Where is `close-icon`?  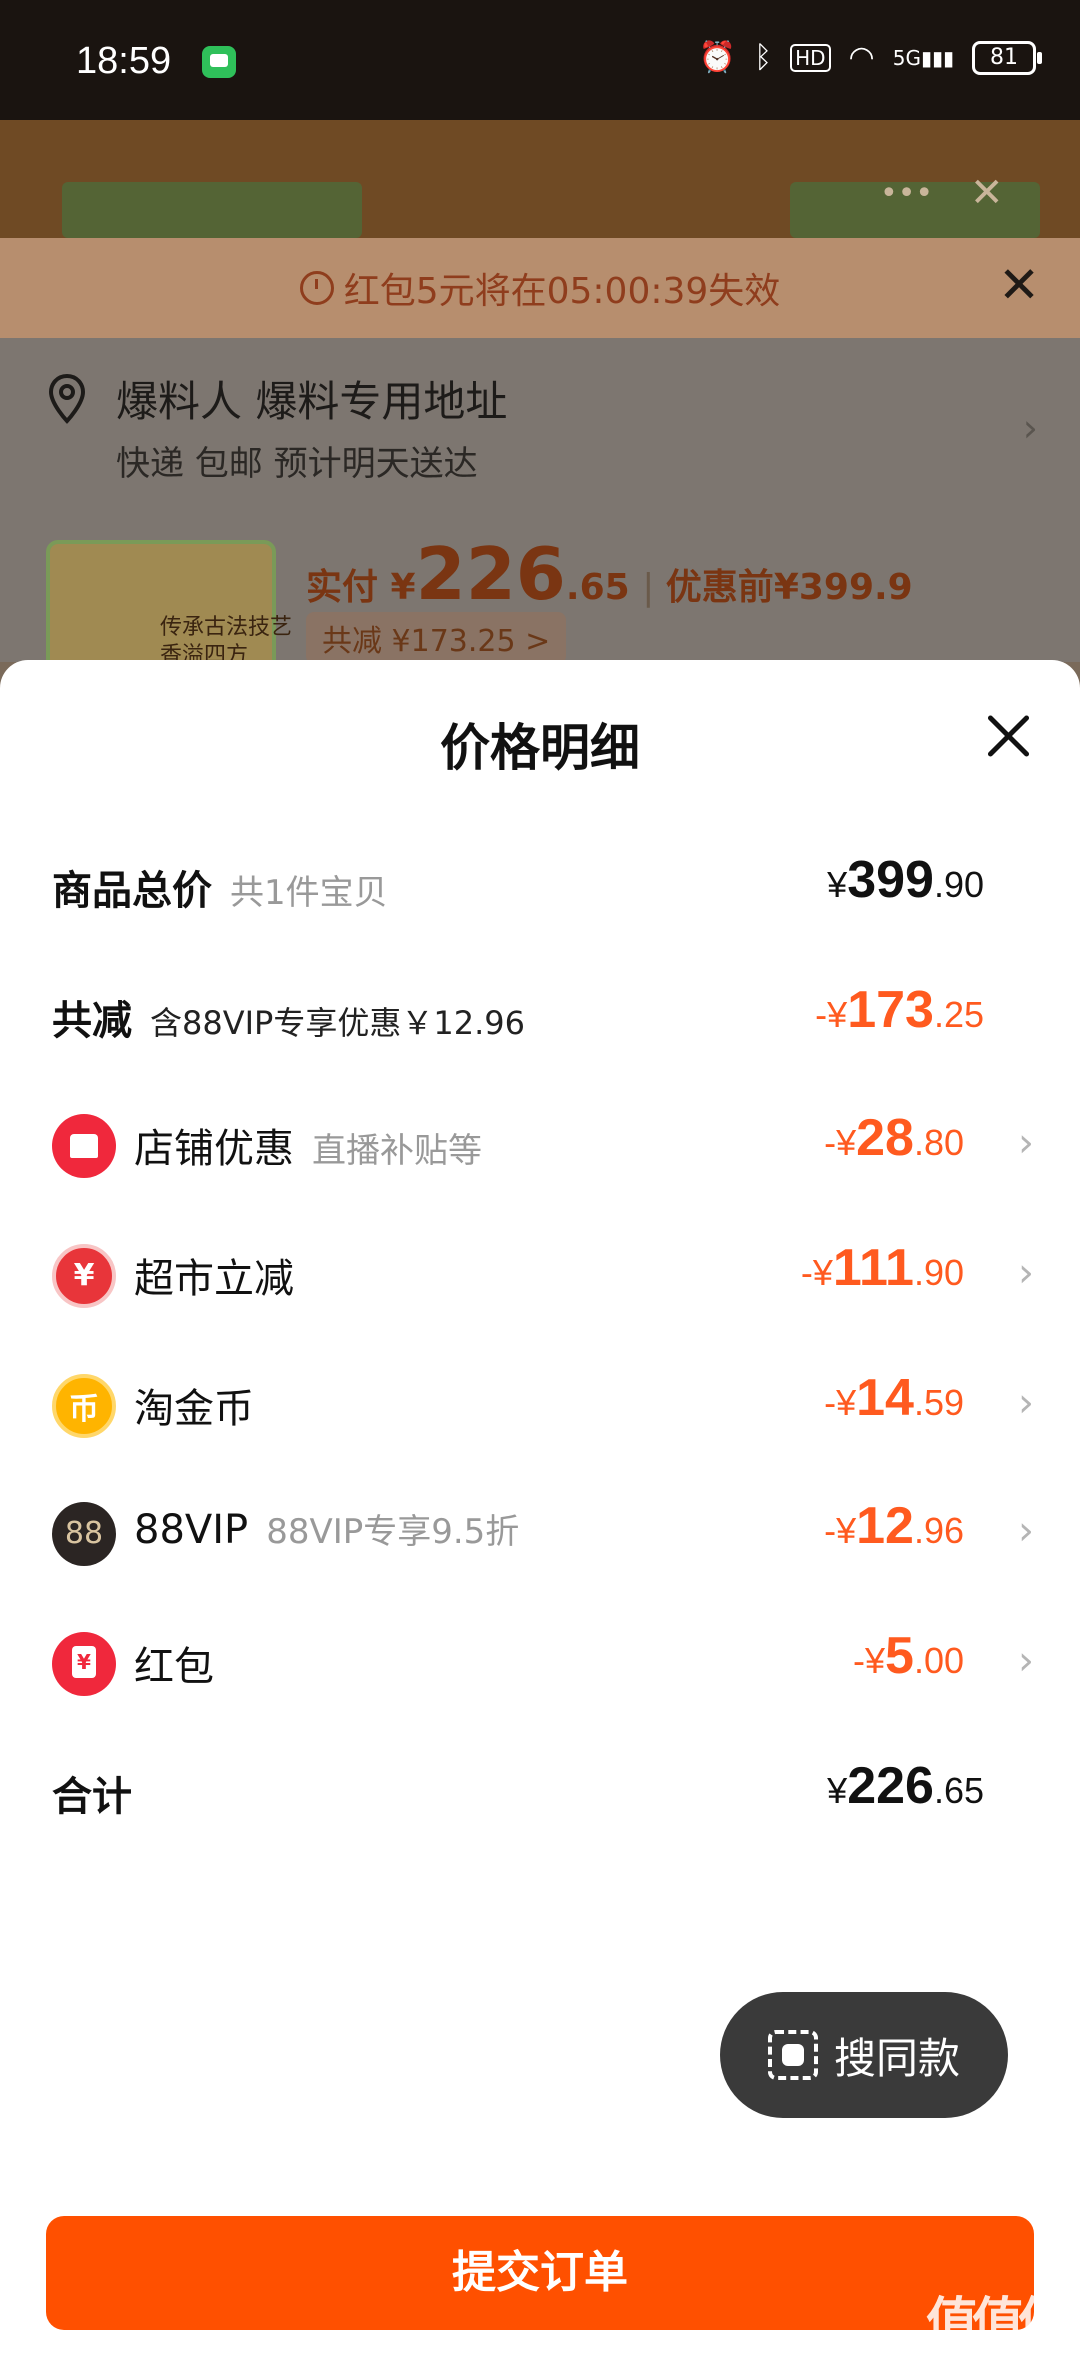
close-icon is located at coordinates (1008, 736).